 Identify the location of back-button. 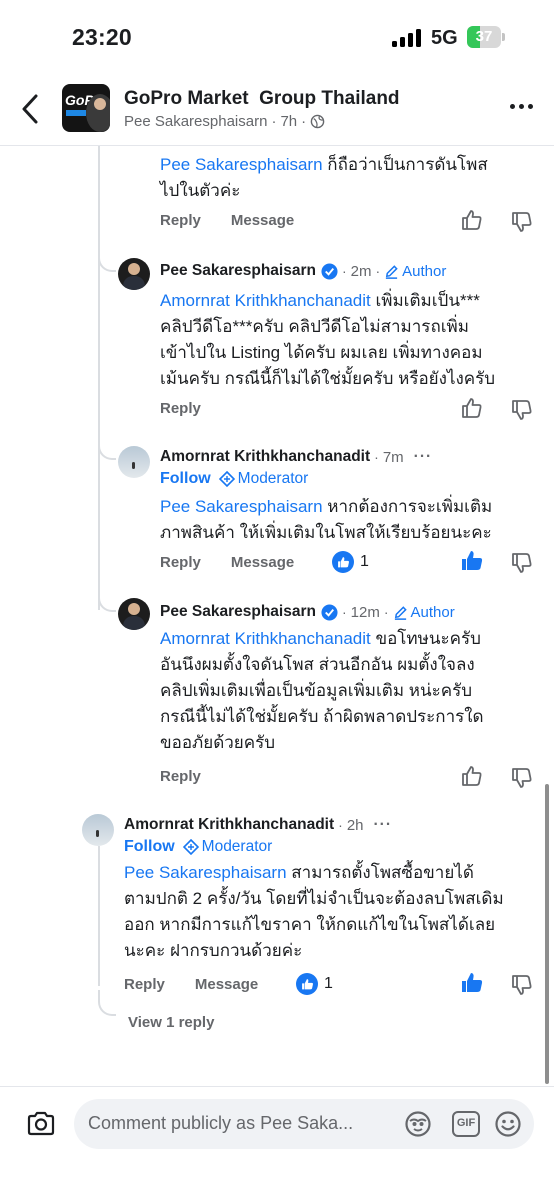
(32, 109).